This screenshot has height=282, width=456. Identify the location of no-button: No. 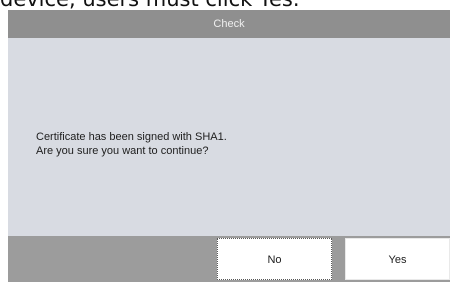
(274, 259).